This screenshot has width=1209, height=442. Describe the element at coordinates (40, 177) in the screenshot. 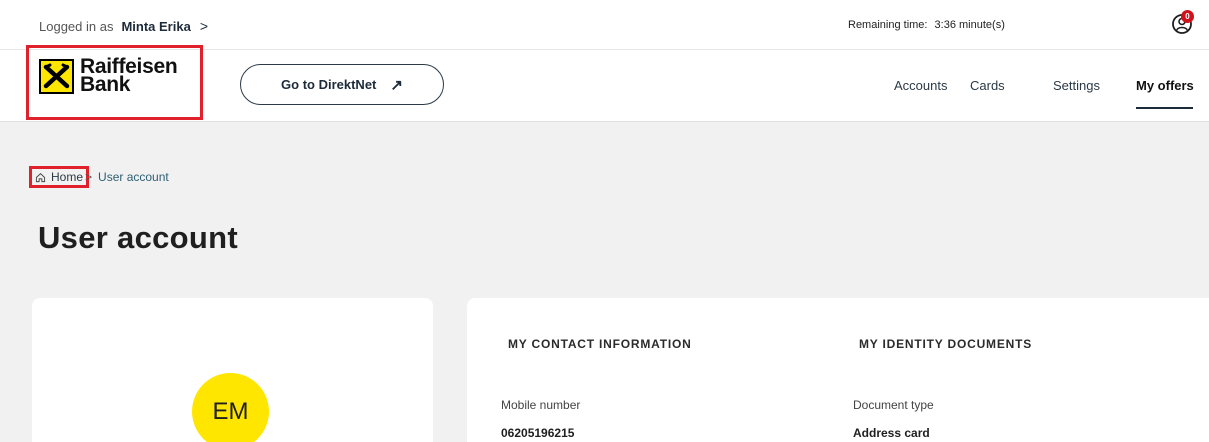

I see `home-icon` at that location.